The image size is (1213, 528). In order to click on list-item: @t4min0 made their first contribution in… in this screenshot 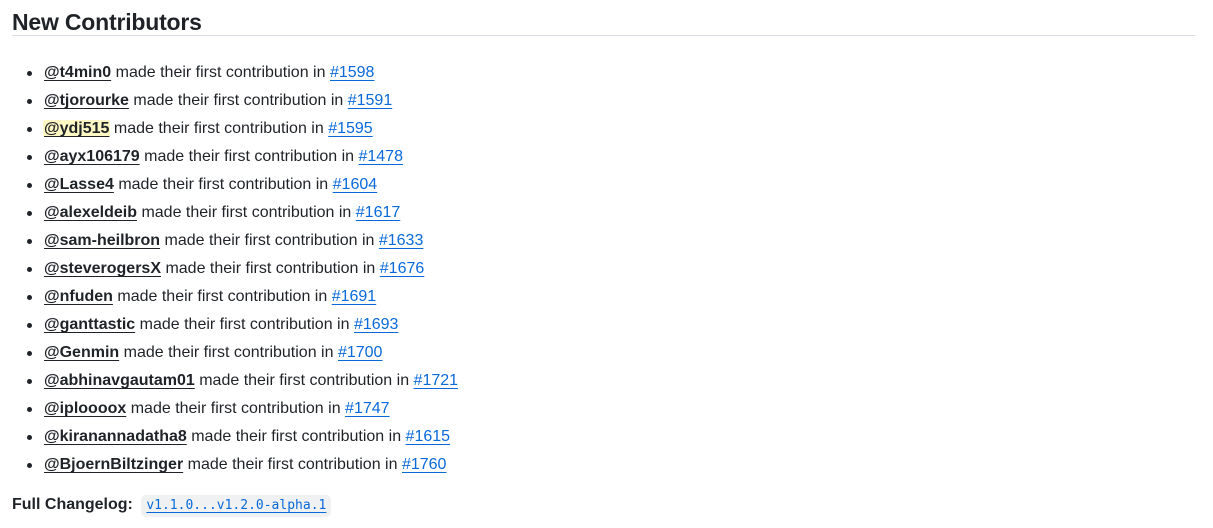, I will do `click(235, 73)`.